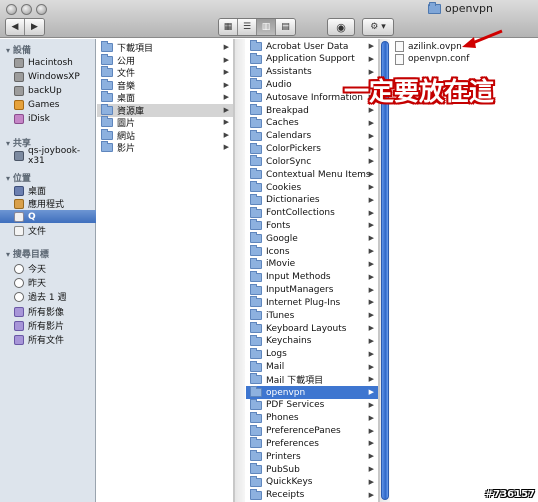 This screenshot has height=502, width=538. Describe the element at coordinates (19, 216) in the screenshot. I see `home-icon` at that location.